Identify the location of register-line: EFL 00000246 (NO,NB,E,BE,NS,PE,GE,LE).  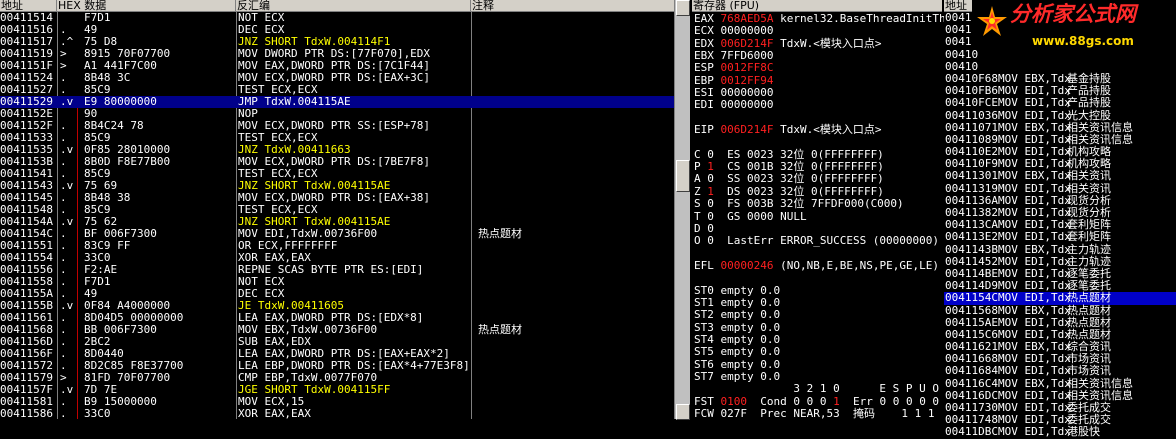
(817, 265).